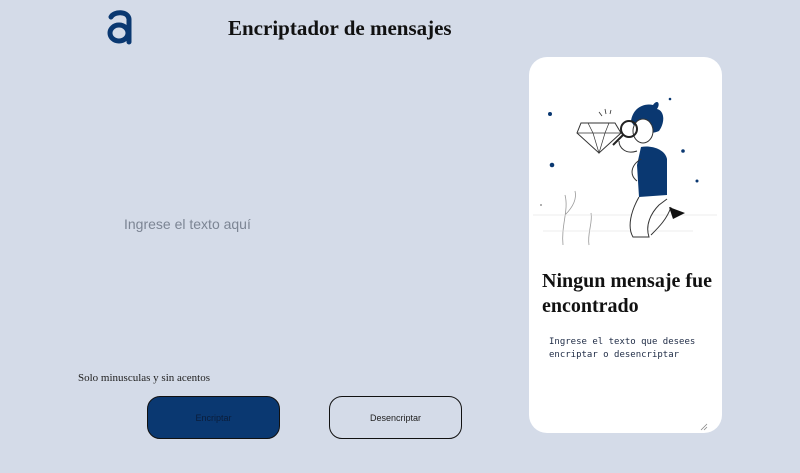 This screenshot has height=473, width=800. I want to click on decrypt-button: Desencriptar, so click(395, 417).